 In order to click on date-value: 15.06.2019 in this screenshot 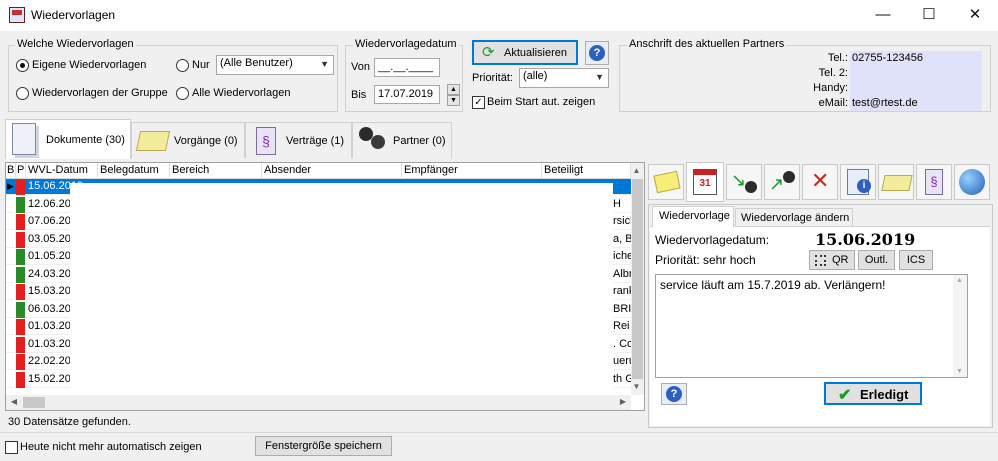, I will do `click(865, 239)`.